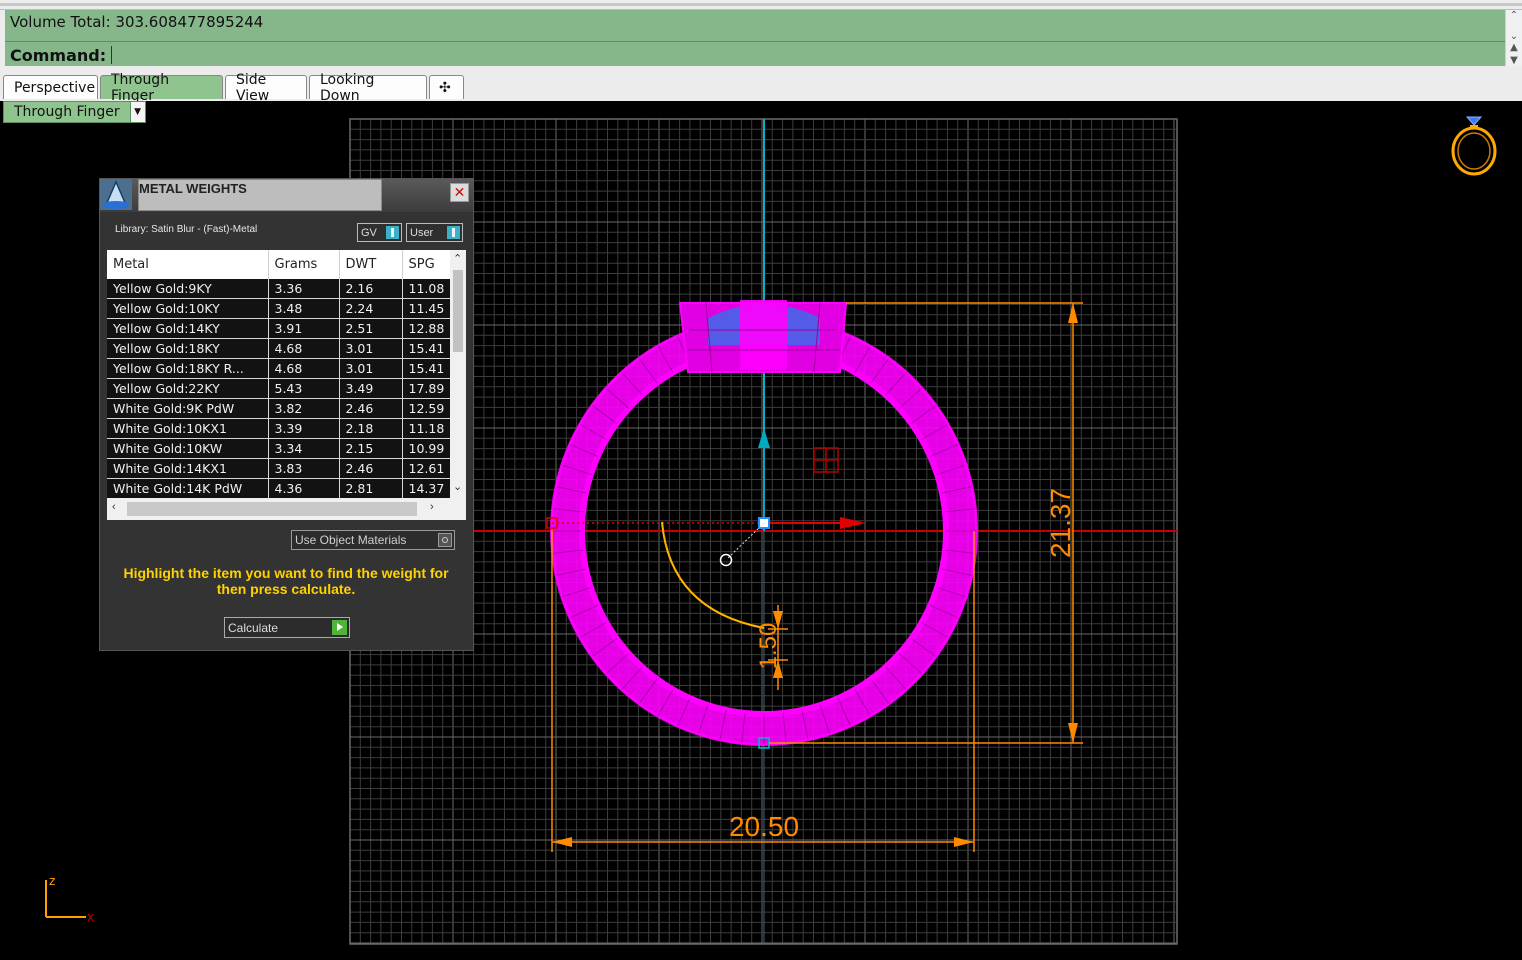  I want to click on calculate-button: Calculate, so click(287, 627).